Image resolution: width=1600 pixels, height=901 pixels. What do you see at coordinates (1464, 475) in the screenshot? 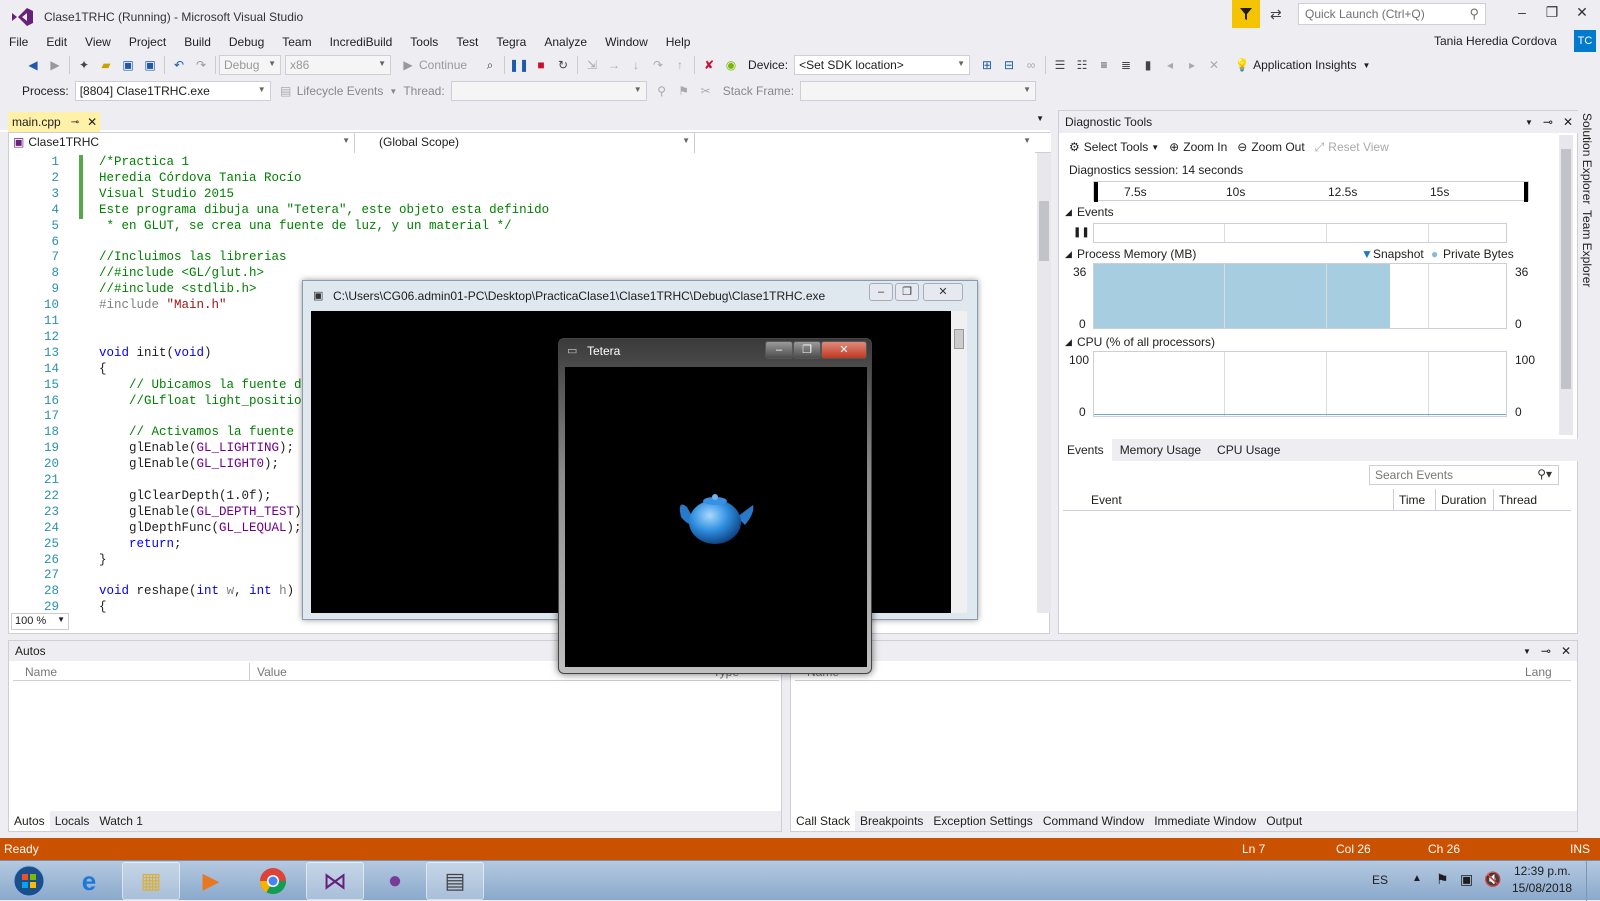
I see `search-events-input: Search Events ⚲▾` at bounding box center [1464, 475].